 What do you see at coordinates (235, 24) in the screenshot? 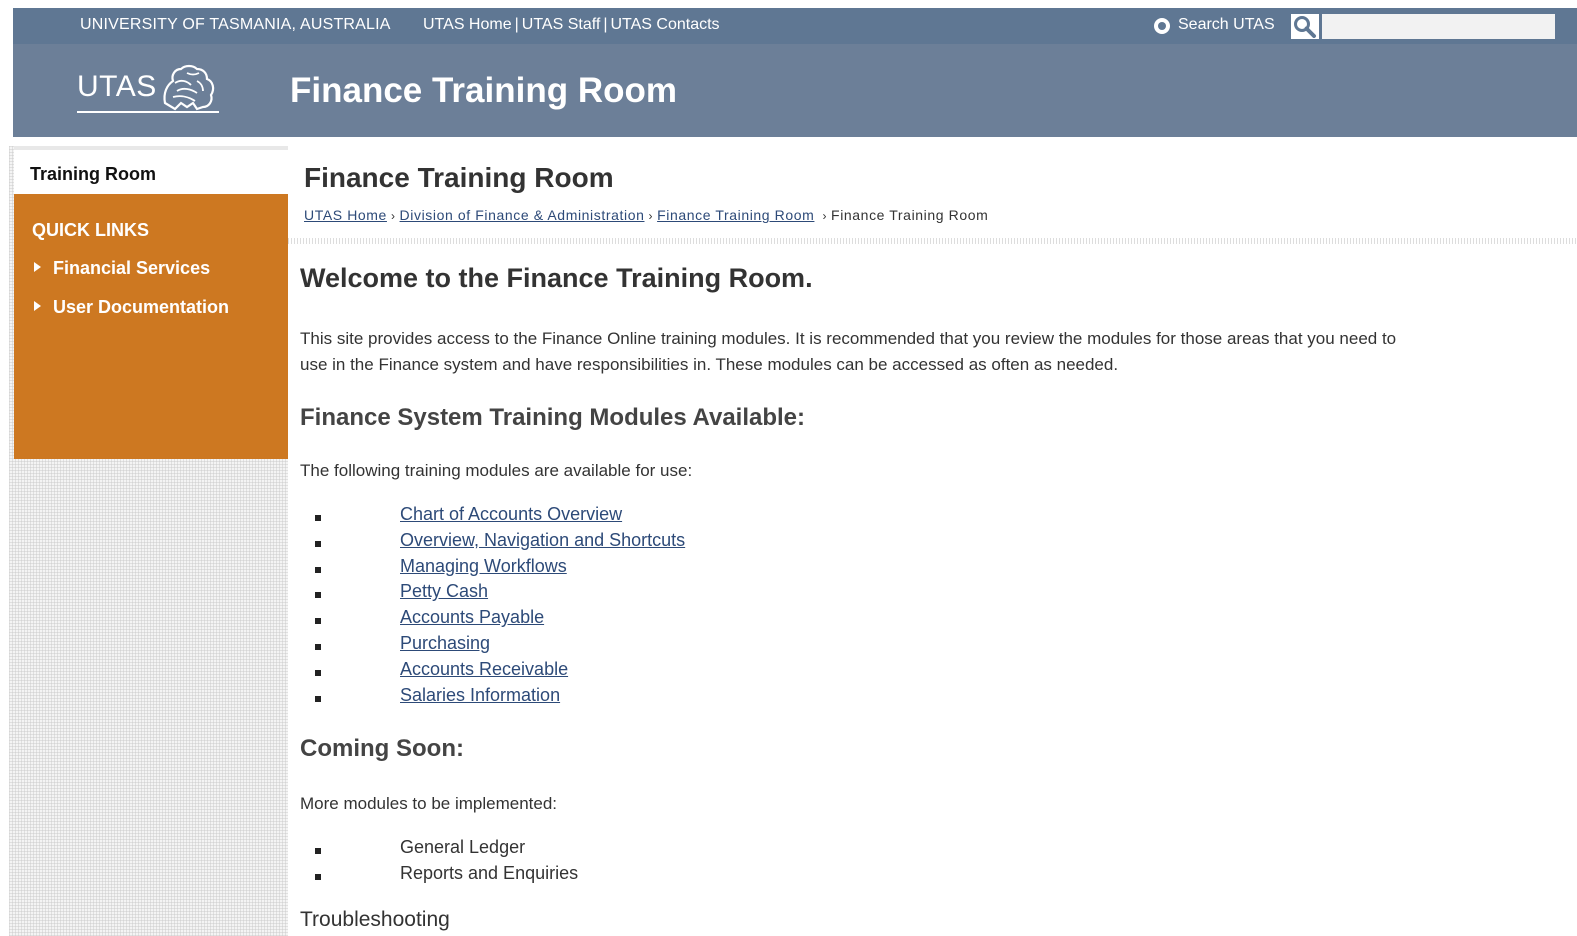
I see `university-name: UNIVERSITY OF TASMANIA, AUSTRALIA` at bounding box center [235, 24].